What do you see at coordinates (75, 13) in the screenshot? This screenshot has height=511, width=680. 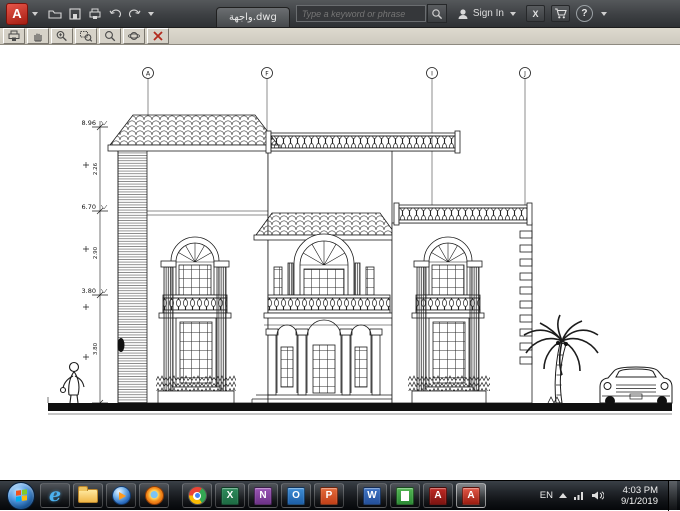 I see `save-icon` at bounding box center [75, 13].